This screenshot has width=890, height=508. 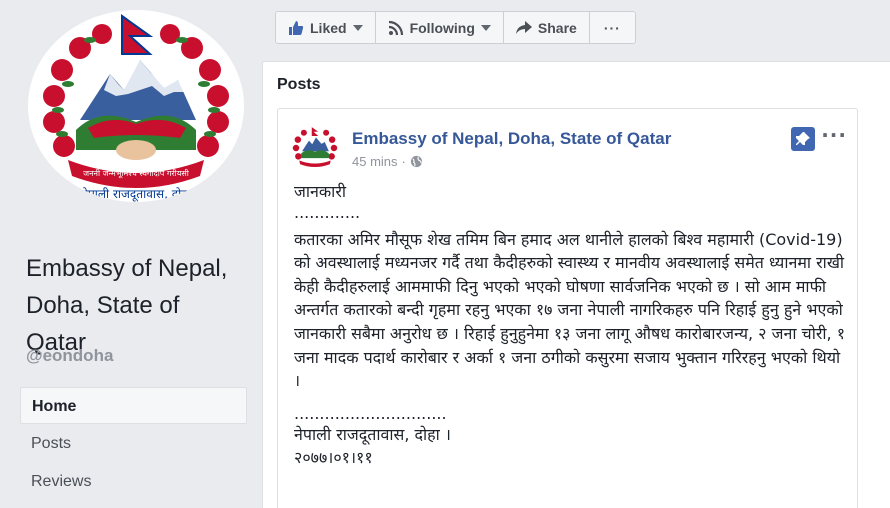 I want to click on emblem-caption: नेपाली राजदूतावास, दोहा, so click(x=136, y=194).